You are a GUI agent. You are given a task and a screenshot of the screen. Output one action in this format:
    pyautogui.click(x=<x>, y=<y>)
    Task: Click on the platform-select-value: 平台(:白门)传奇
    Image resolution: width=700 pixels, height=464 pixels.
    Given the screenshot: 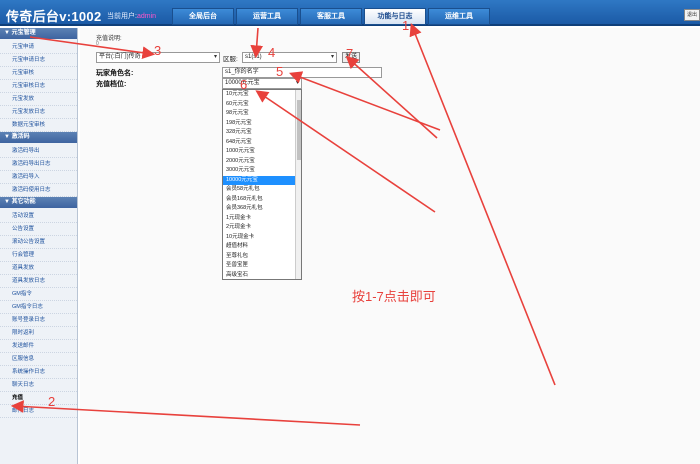 What is the action you would take?
    pyautogui.click(x=120, y=57)
    